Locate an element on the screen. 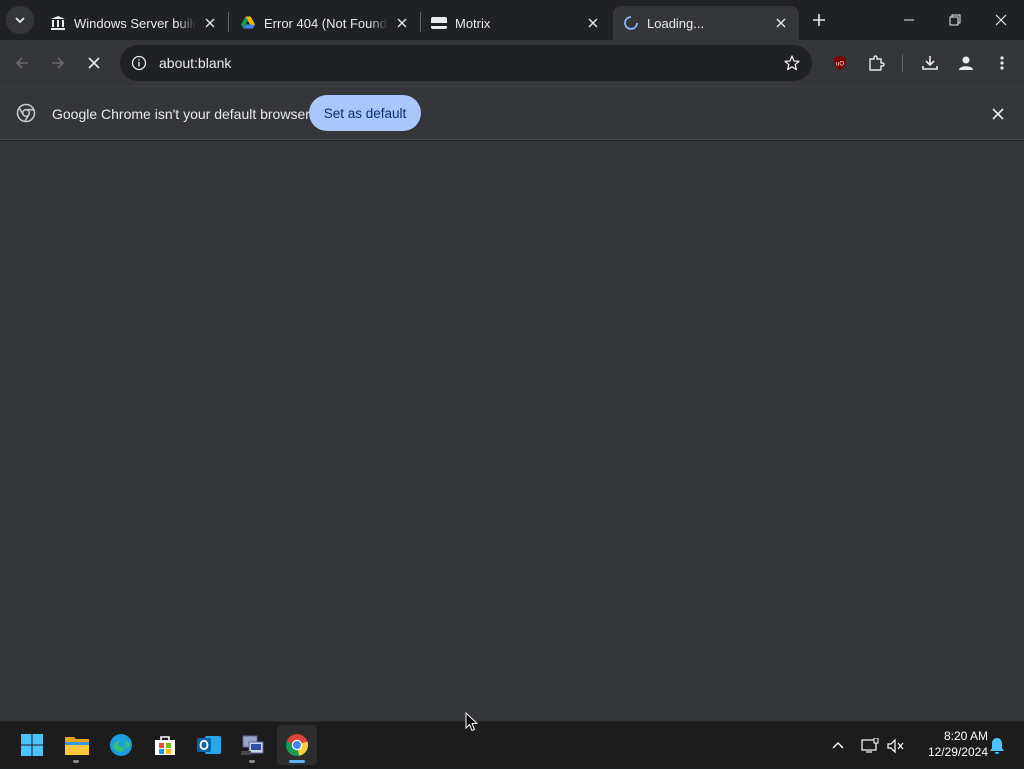  ublock-origin-icon: uO is located at coordinates (840, 63).